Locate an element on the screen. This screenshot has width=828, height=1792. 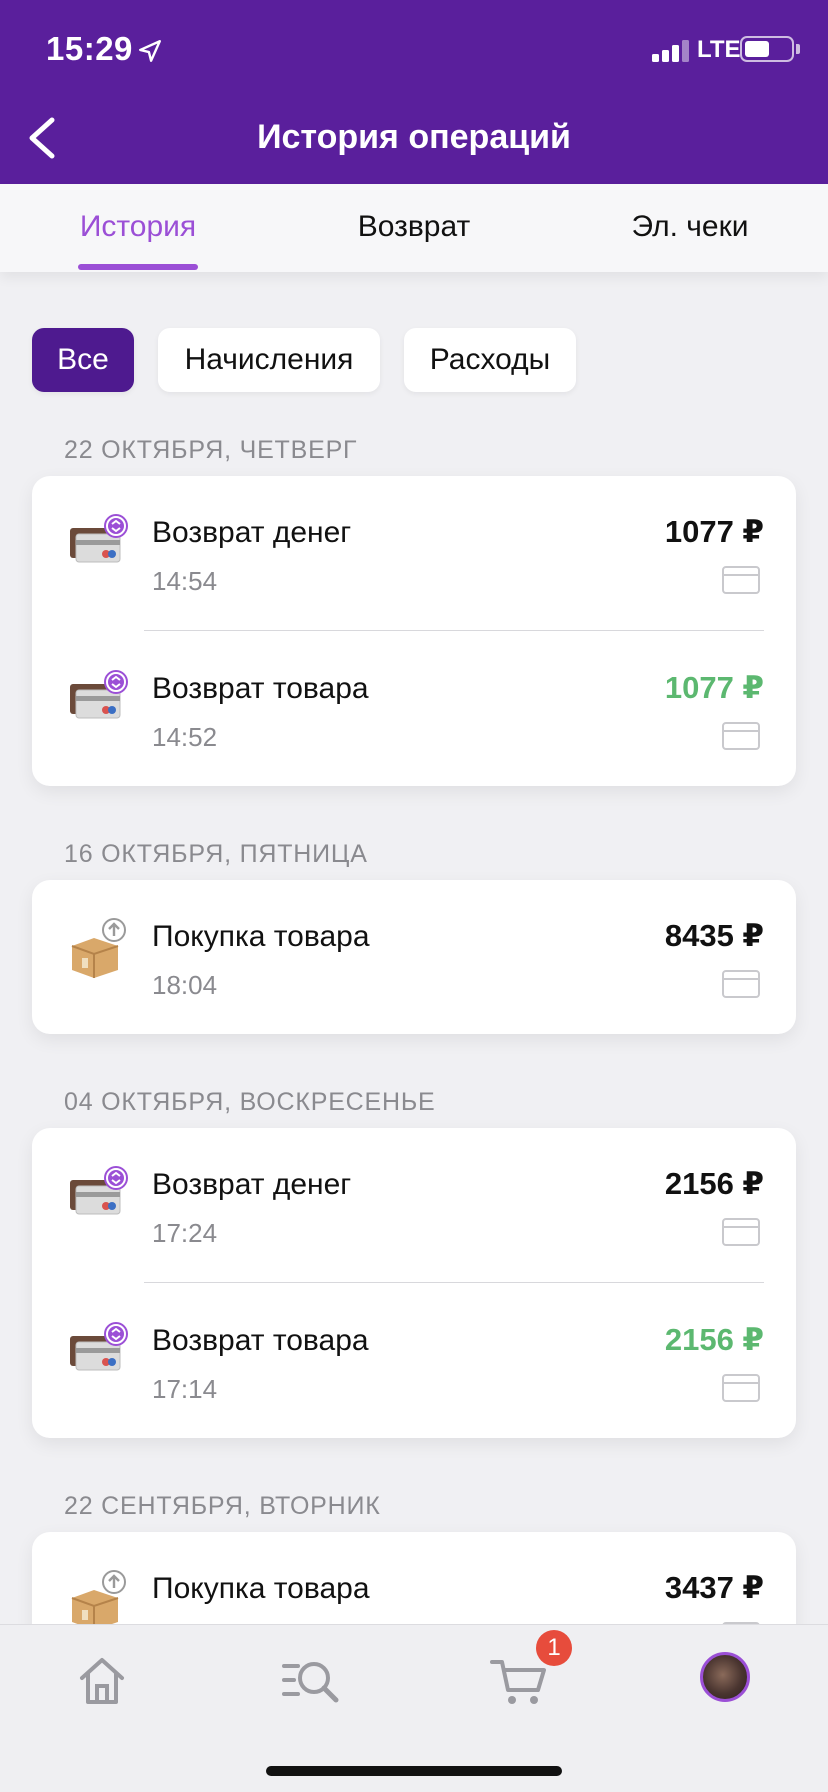
catalog-search-icon is located at coordinates (310, 1680).